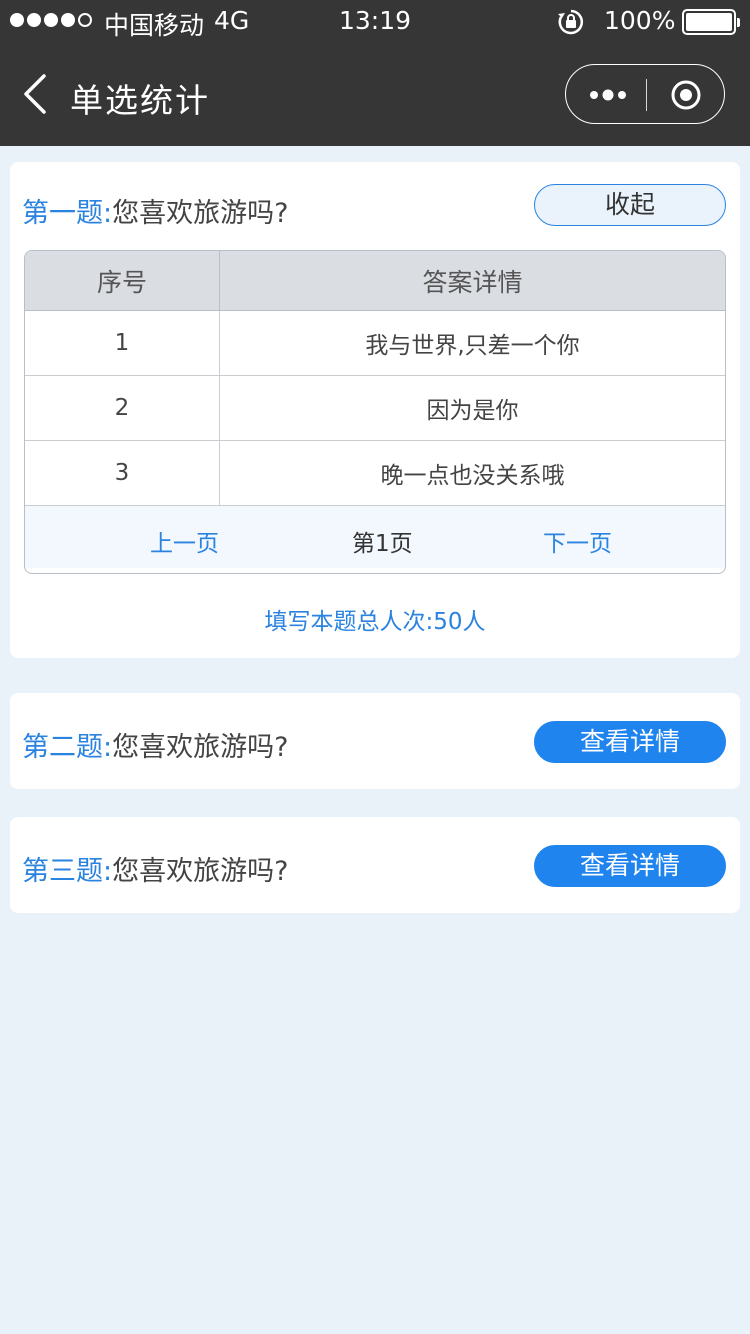 The height and width of the screenshot is (1334, 750). I want to click on status-bar: 中国移动 4G 13:19 100%, so click(375, 22).